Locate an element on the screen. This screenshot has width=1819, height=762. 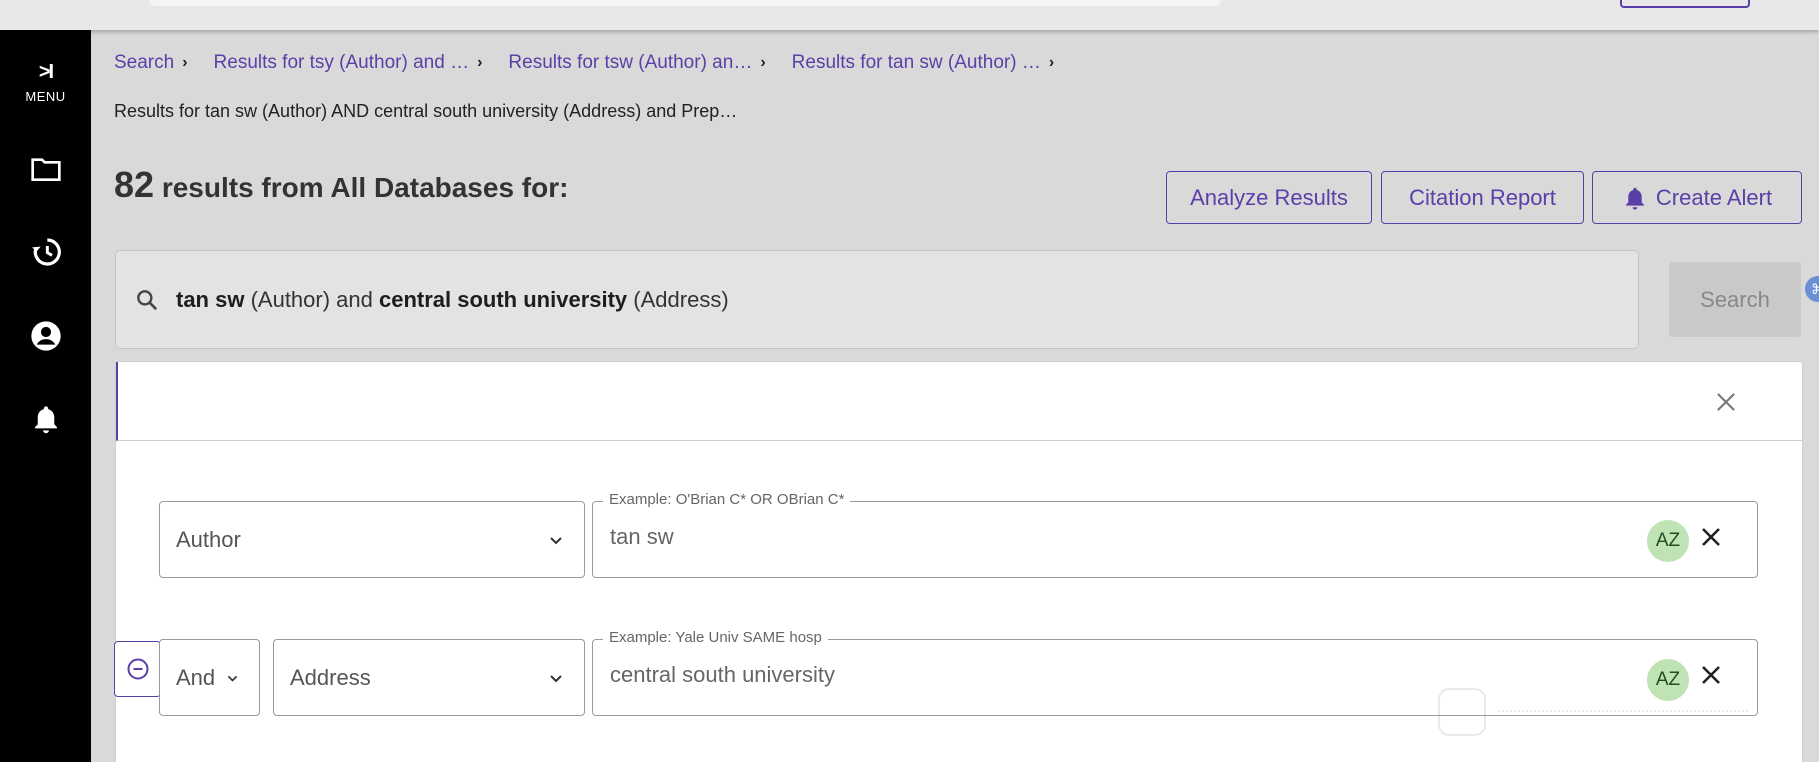
top-field is located at coordinates (685, 3).